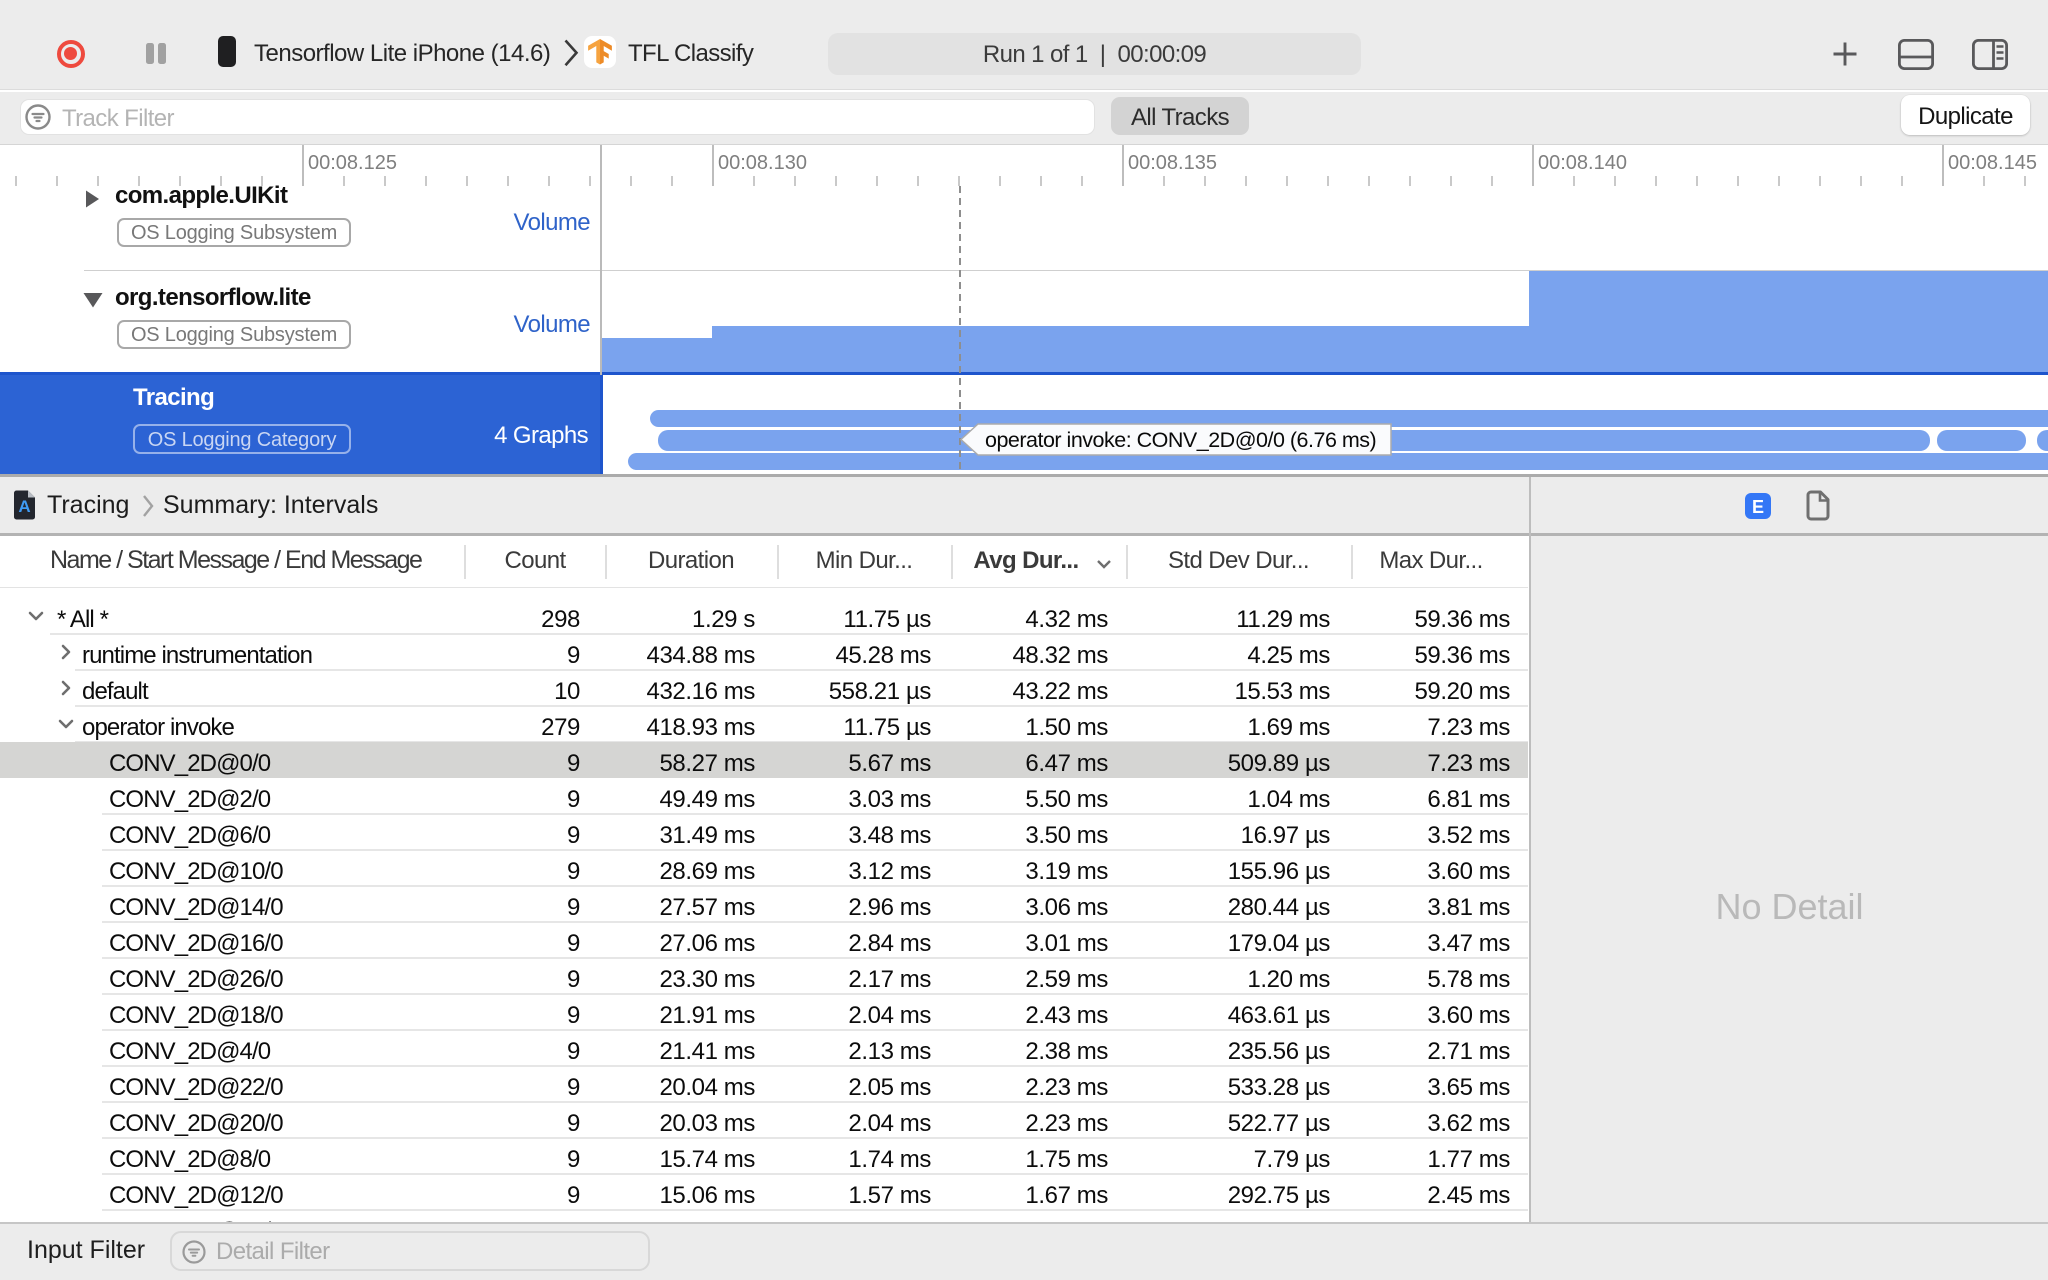  I want to click on svg-text:operator invoke: CONV_2D@0/0 (: operator invoke: CONV_2D@0/0 (6.76 ms), so click(1180, 440).